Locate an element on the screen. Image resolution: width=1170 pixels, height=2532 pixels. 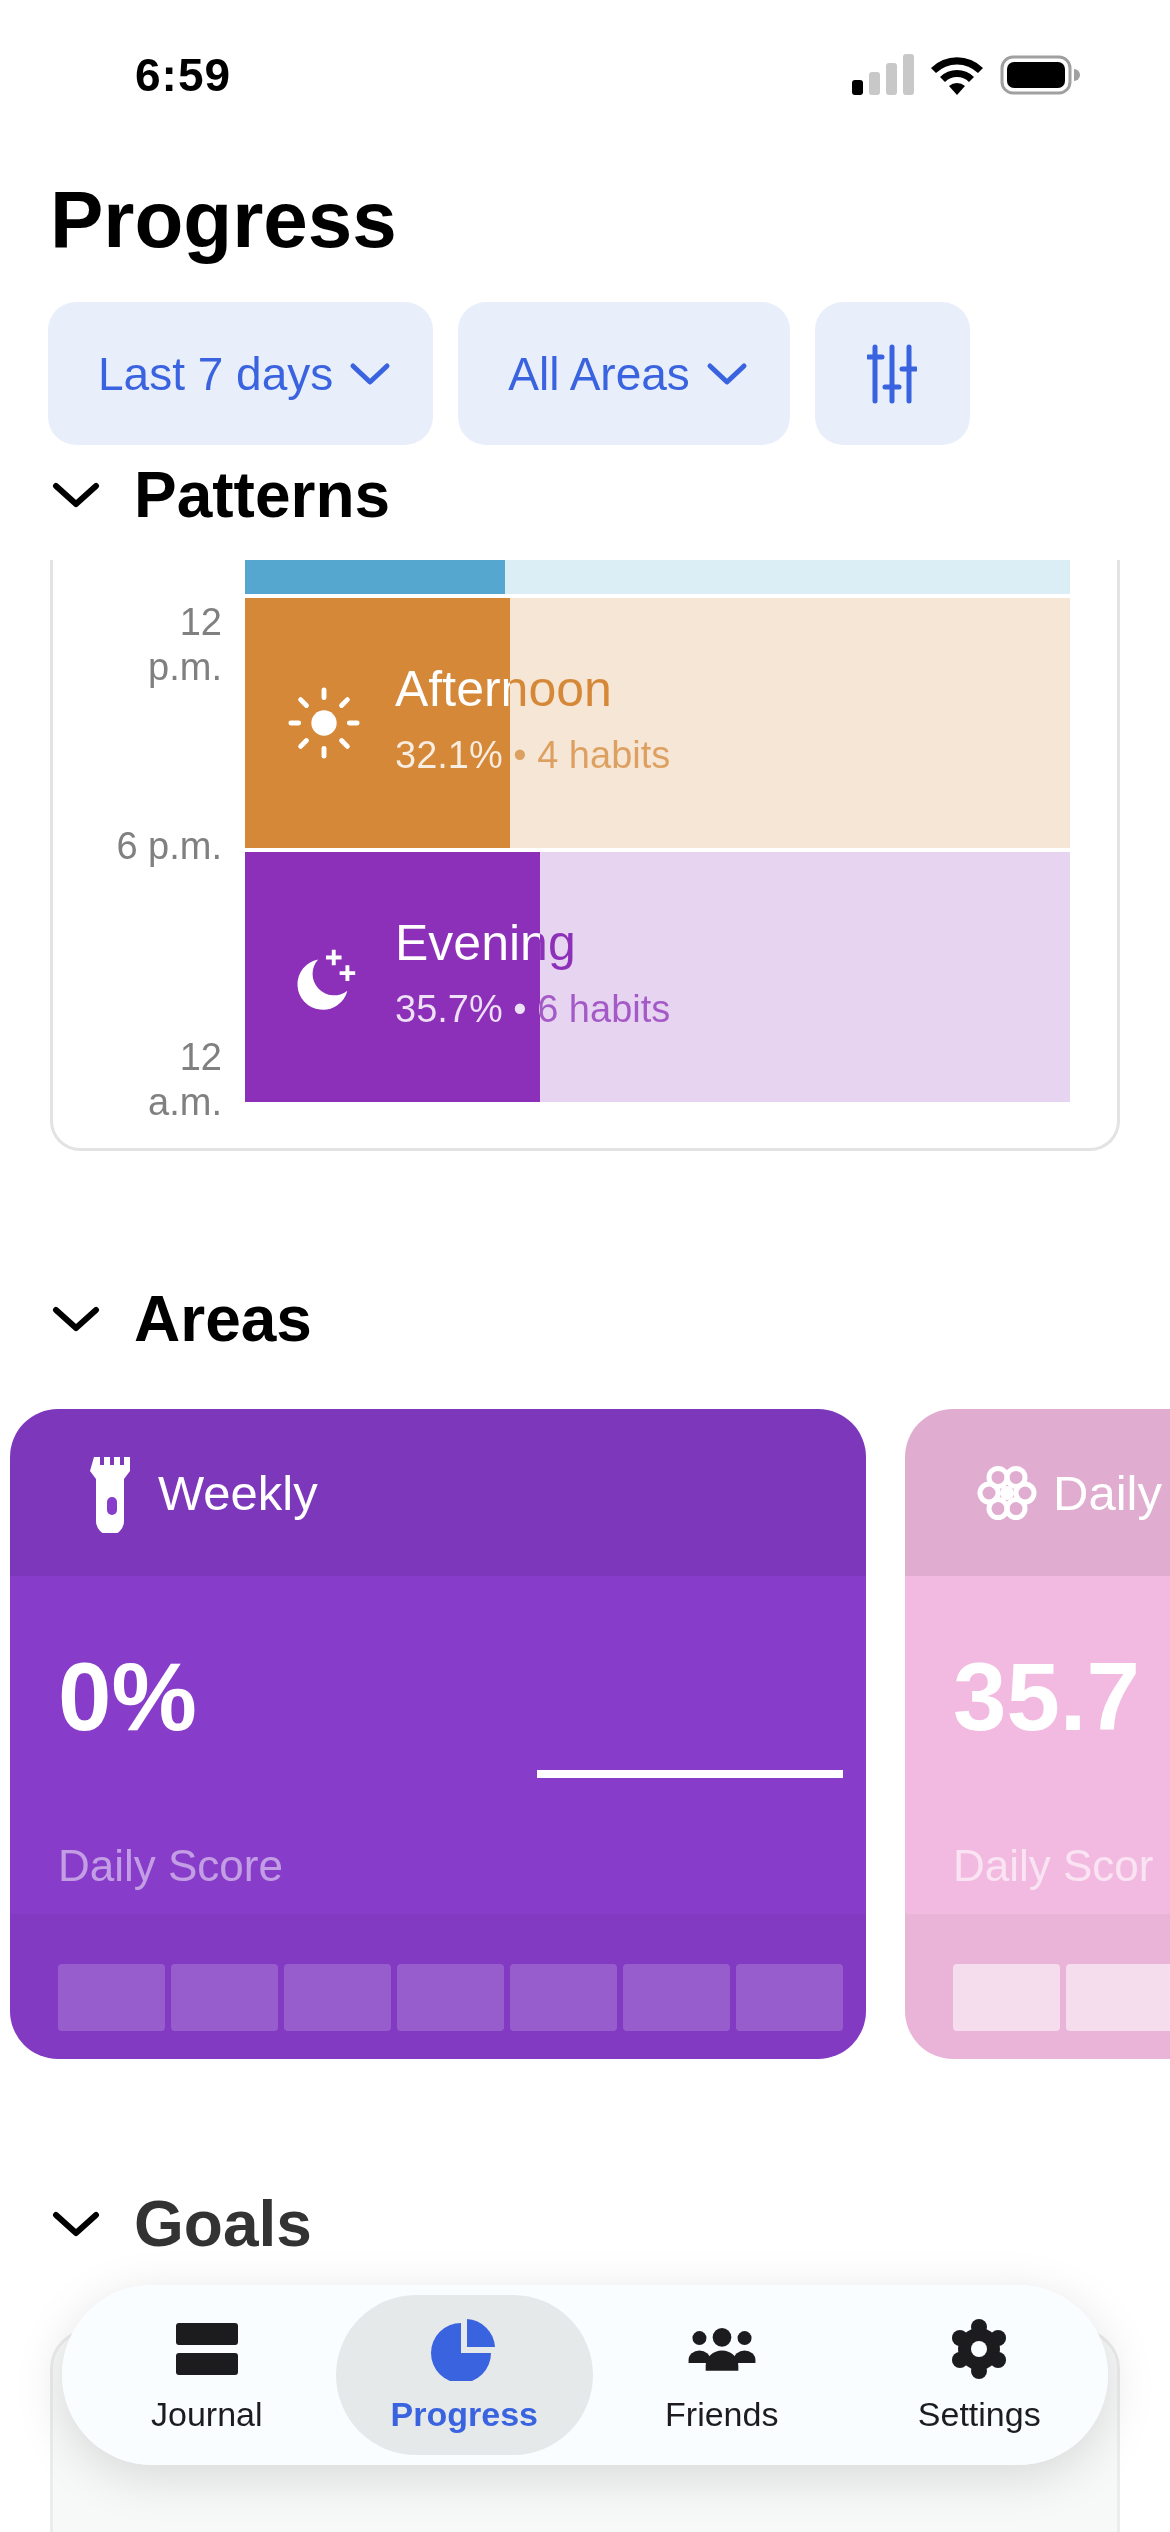
tab: Friends is located at coordinates (722, 2375).